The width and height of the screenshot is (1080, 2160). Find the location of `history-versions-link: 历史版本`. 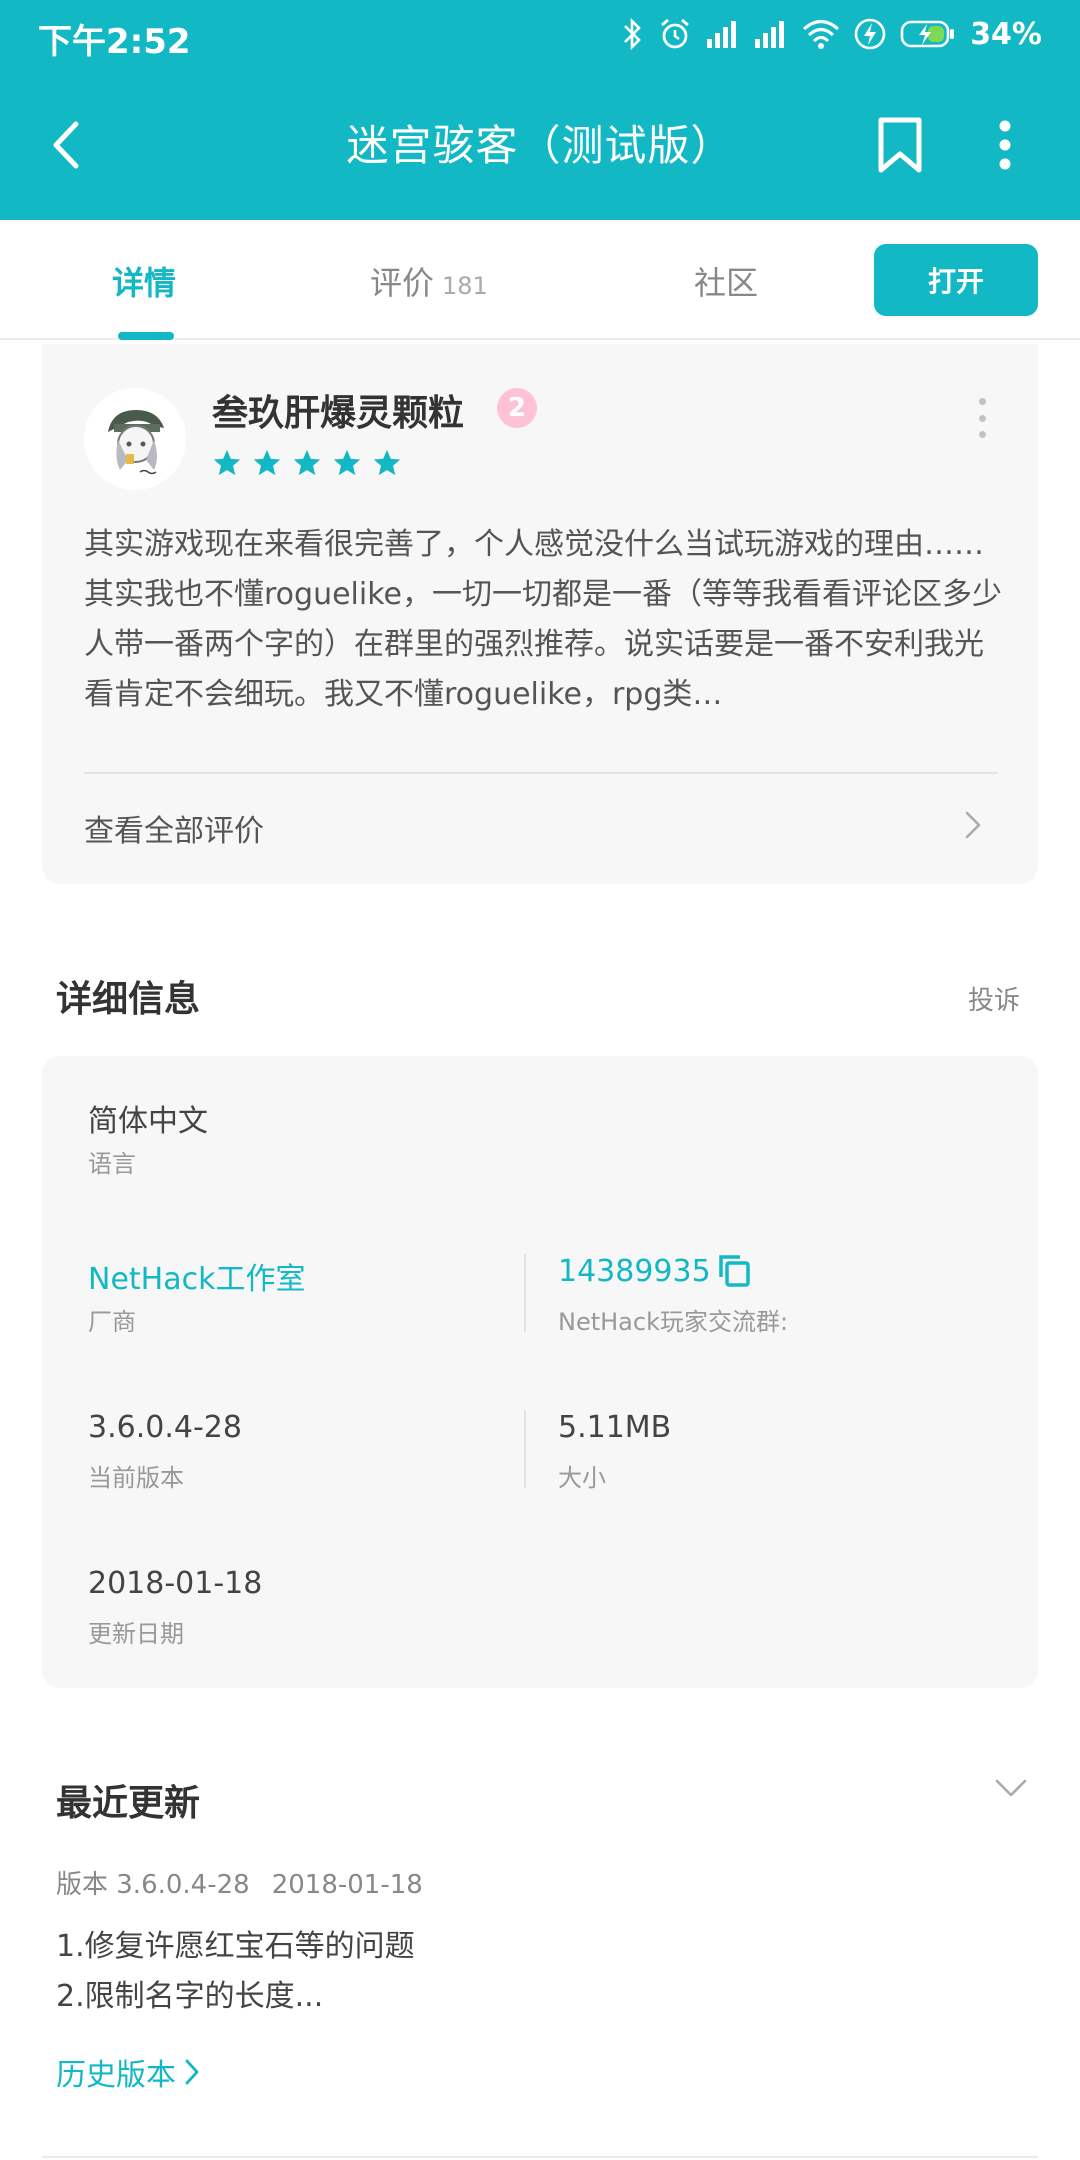

history-versions-link: 历史版本 is located at coordinates (128, 2072).